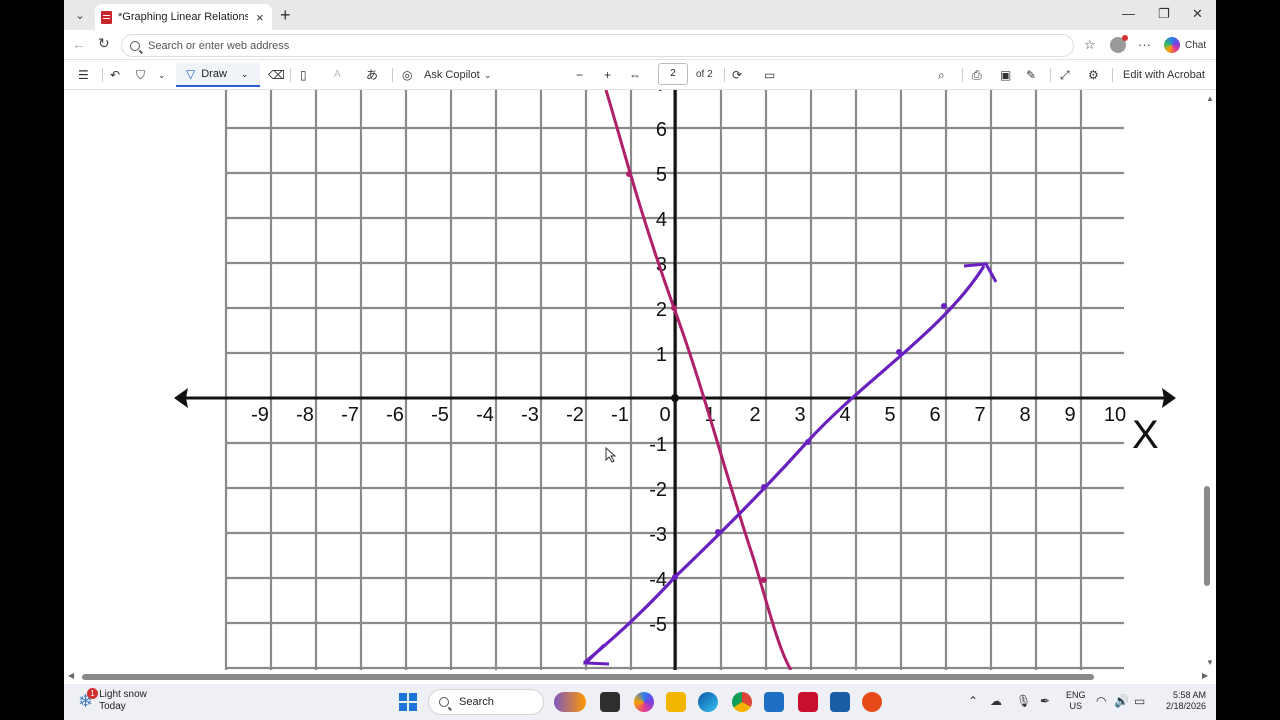 This screenshot has width=1280, height=720. I want to click on weather-widget: ❄ 1 Light snow Today, so click(112, 700).